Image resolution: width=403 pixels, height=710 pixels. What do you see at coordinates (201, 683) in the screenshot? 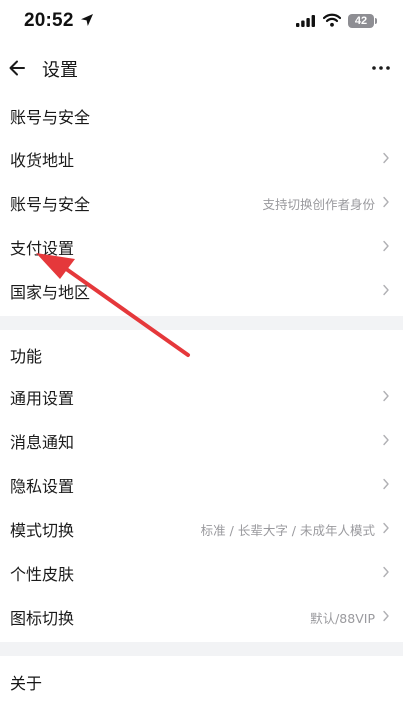
I see `section-about: 关于` at bounding box center [201, 683].